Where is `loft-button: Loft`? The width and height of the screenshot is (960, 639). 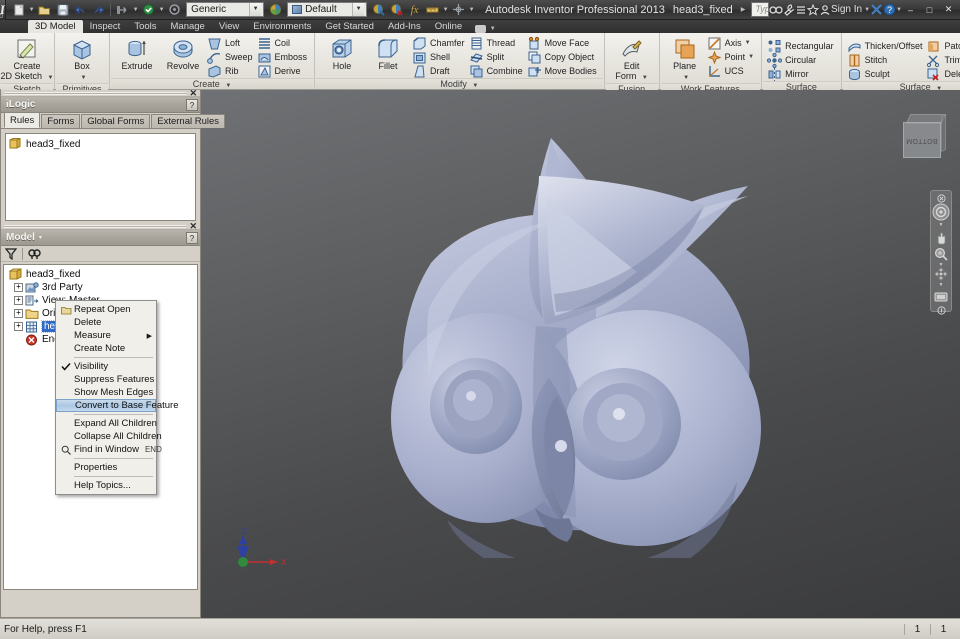 loft-button: Loft is located at coordinates (231, 43).